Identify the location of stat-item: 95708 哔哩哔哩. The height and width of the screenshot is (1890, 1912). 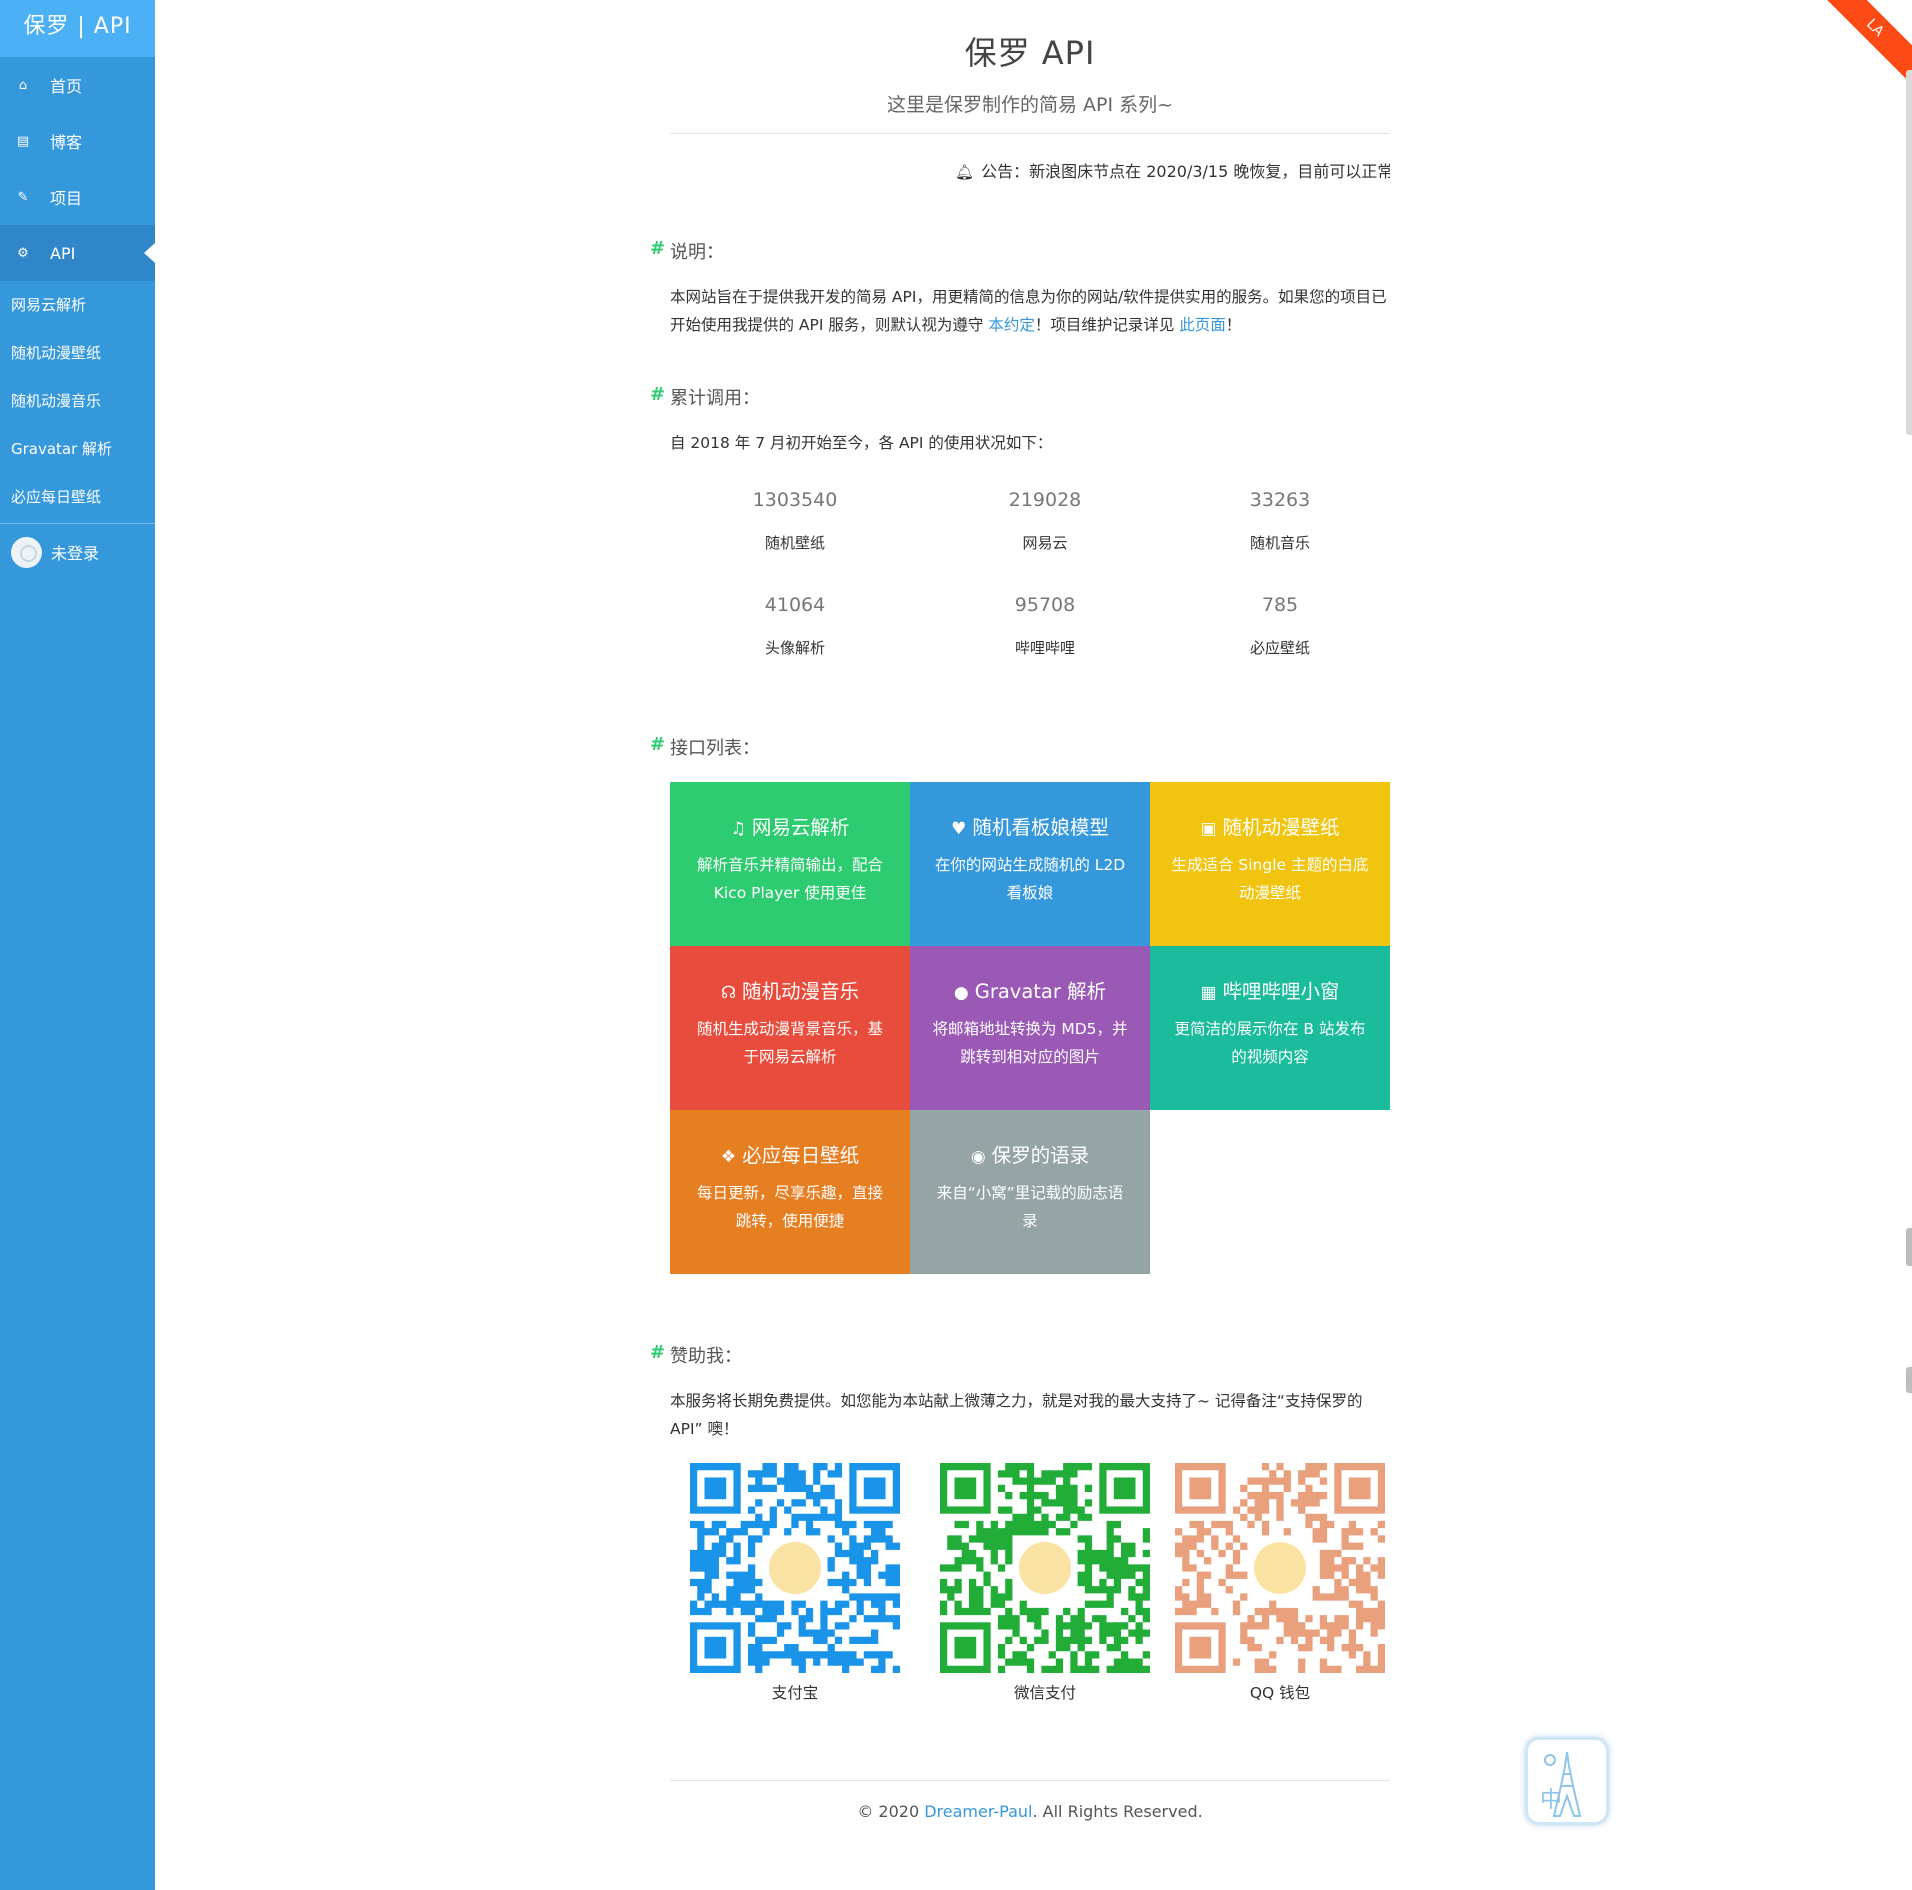
(1045, 646).